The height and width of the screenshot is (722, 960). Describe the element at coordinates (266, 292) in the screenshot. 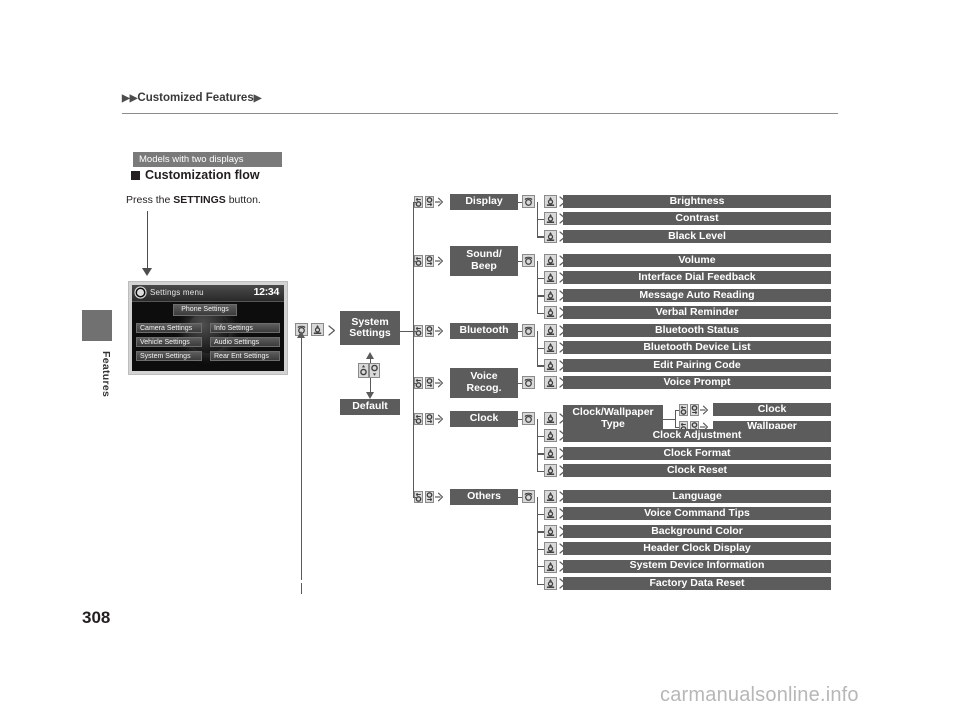

I see `screen-clock: 12:34` at that location.